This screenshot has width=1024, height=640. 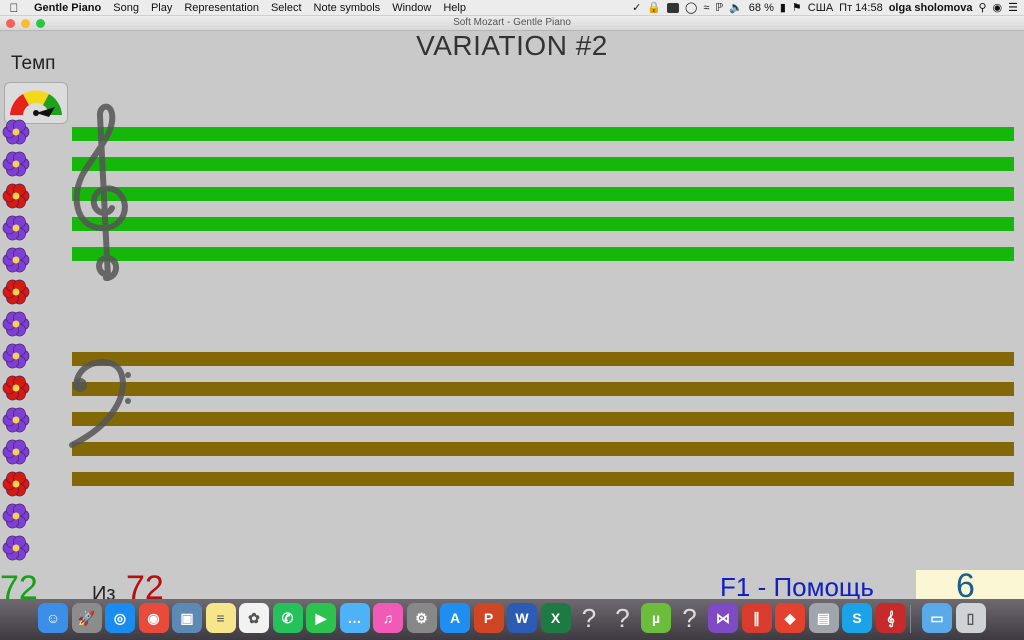 I want to click on menu-help: Help, so click(x=454, y=8).